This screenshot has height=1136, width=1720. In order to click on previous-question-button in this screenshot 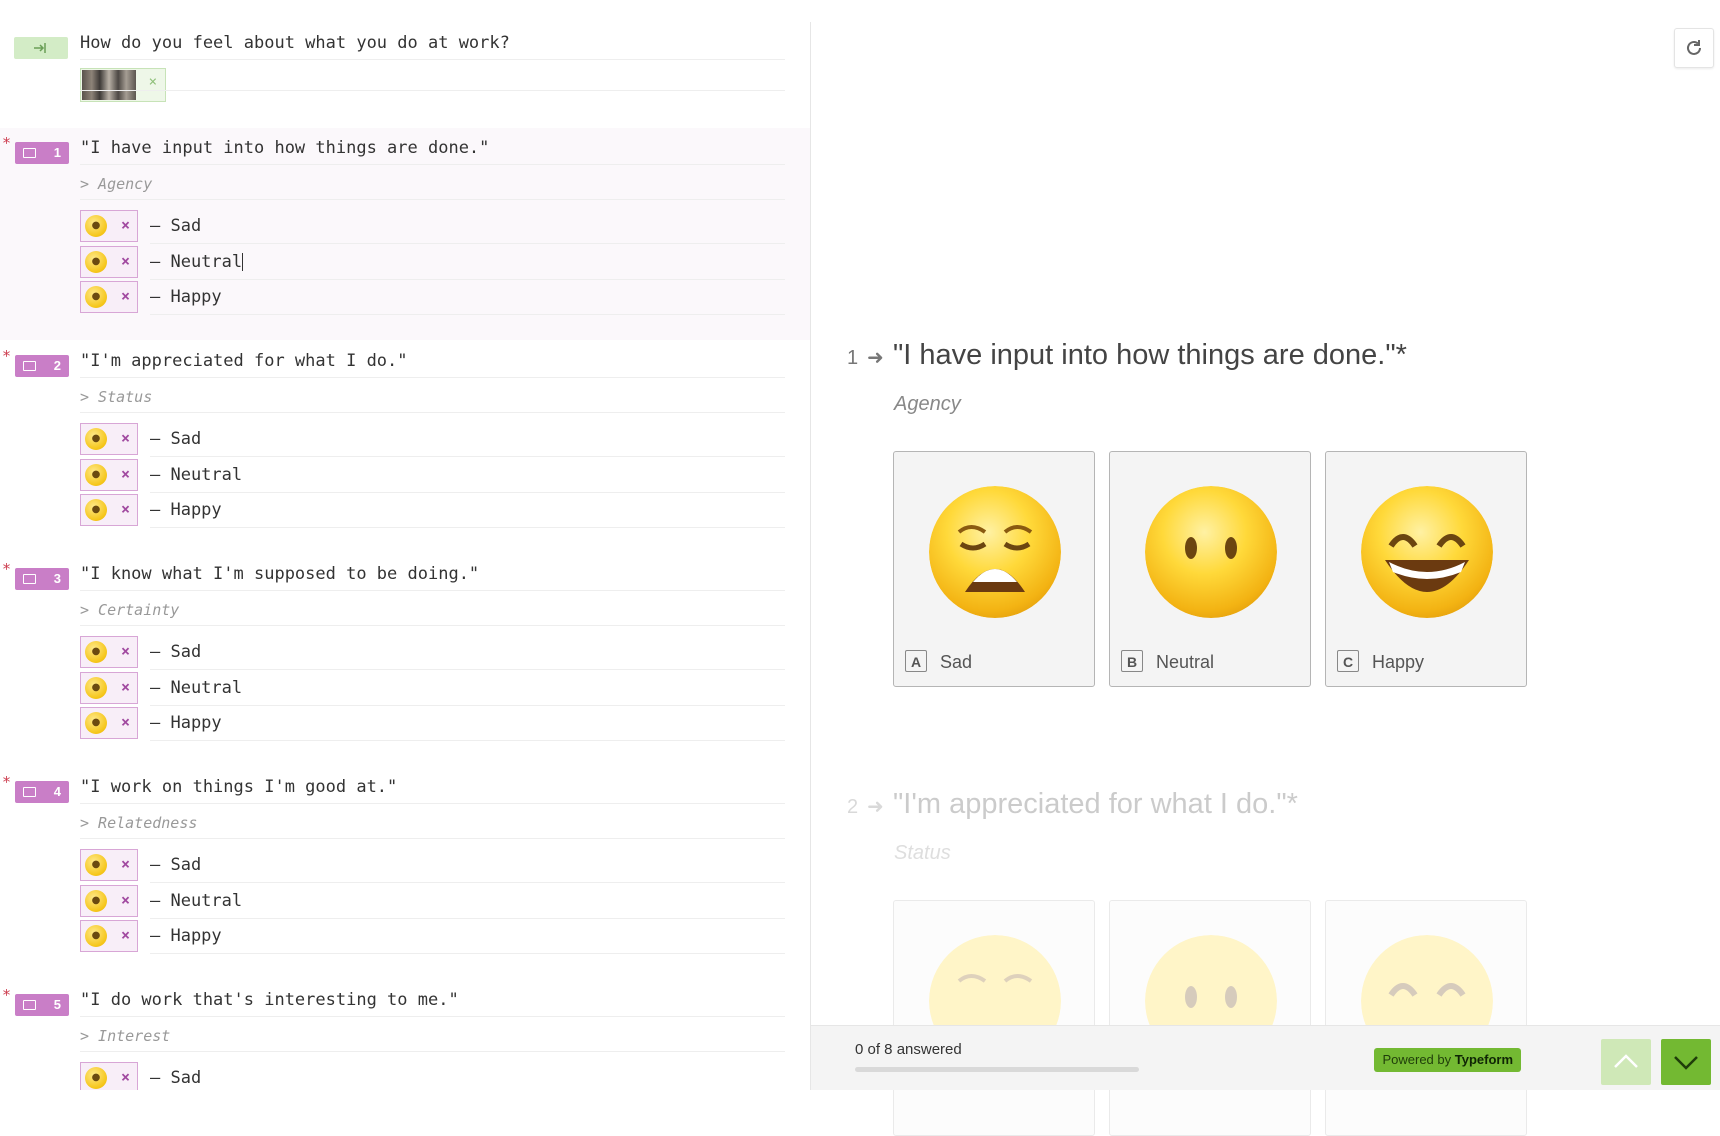, I will do `click(1626, 1062)`.